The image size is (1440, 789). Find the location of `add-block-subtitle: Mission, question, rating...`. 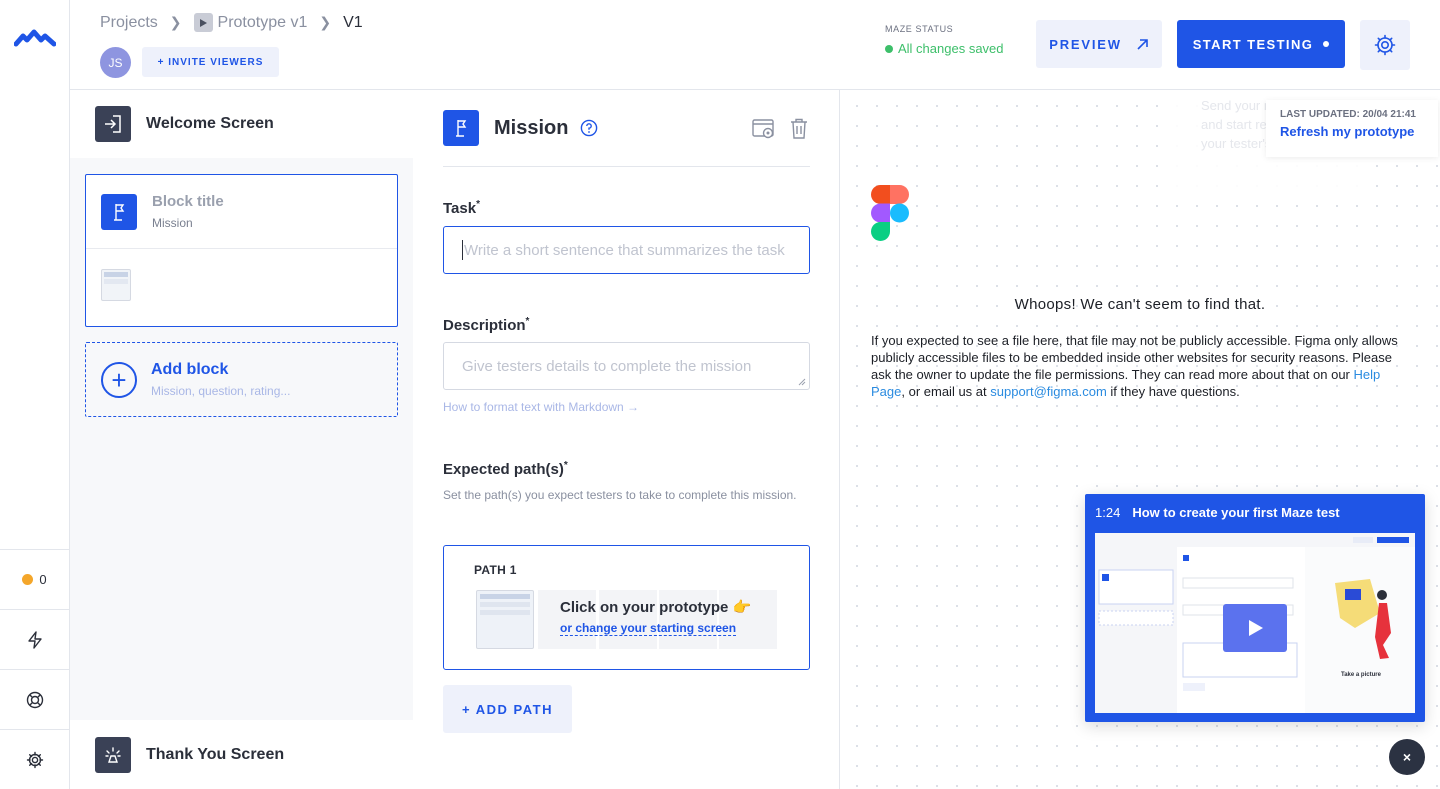

add-block-subtitle: Mission, question, rating... is located at coordinates (221, 391).